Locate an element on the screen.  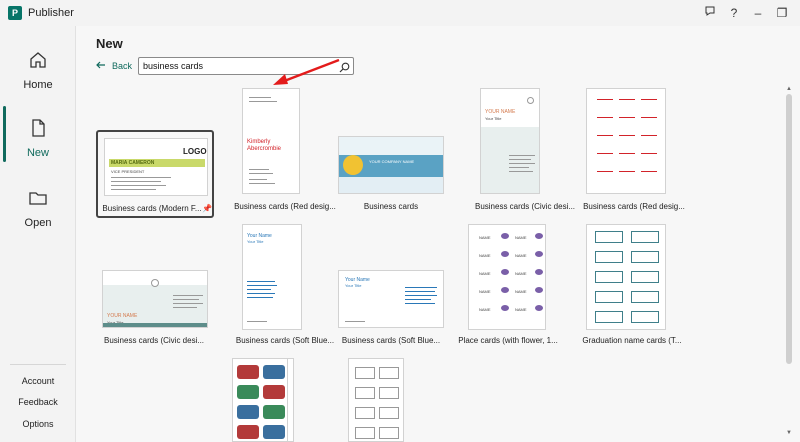
thumb-logo: LOGO is located at coordinates (195, 151).